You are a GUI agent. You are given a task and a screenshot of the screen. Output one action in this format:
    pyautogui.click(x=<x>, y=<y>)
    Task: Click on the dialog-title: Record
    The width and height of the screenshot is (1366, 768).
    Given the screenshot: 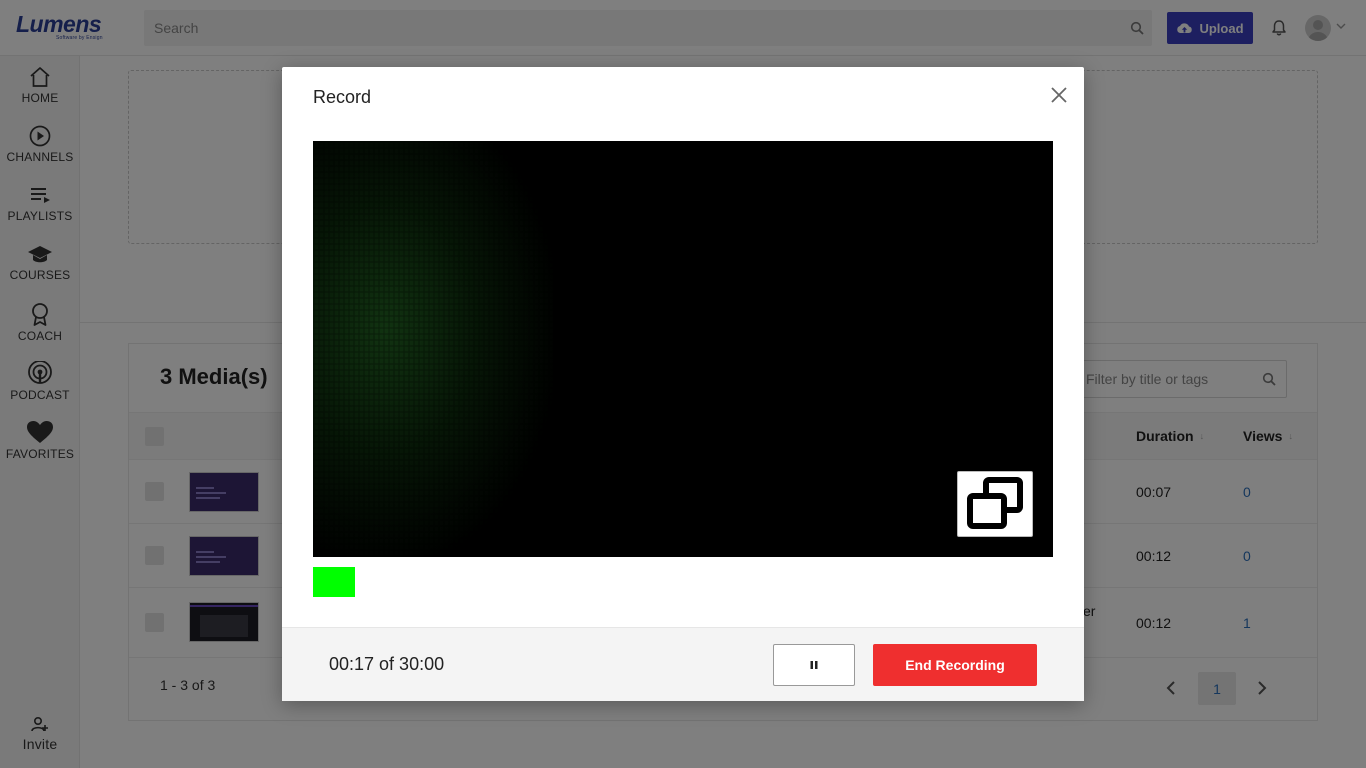 What is the action you would take?
    pyautogui.click(x=342, y=97)
    